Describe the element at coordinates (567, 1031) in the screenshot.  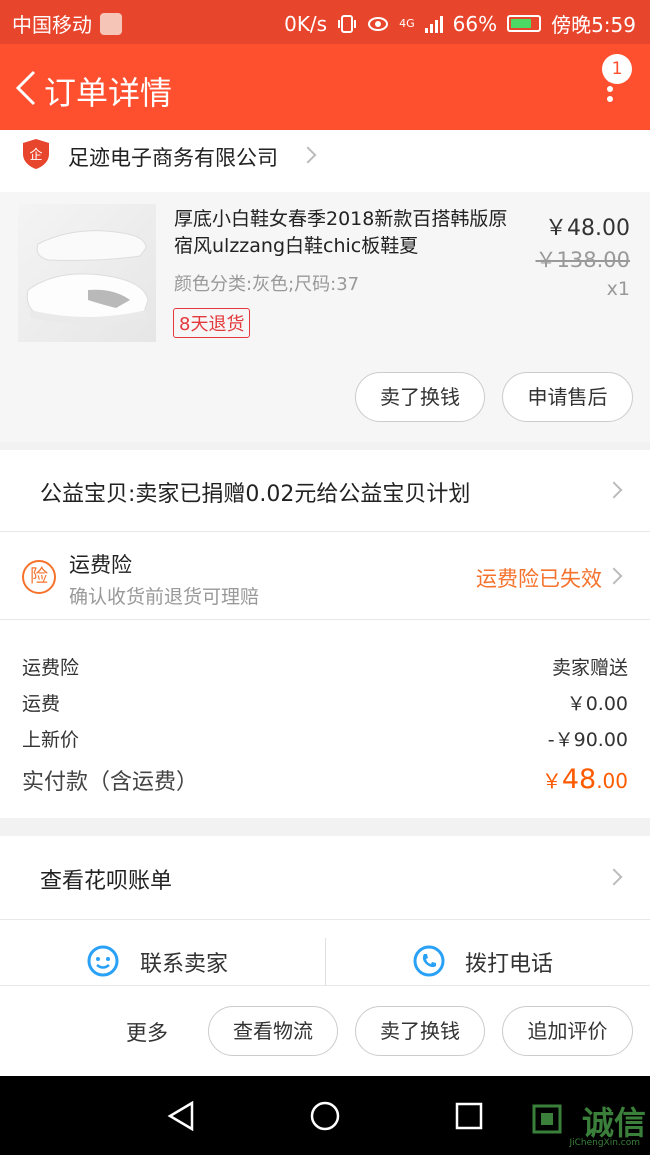
I see `add-review-button: 追加评价` at that location.